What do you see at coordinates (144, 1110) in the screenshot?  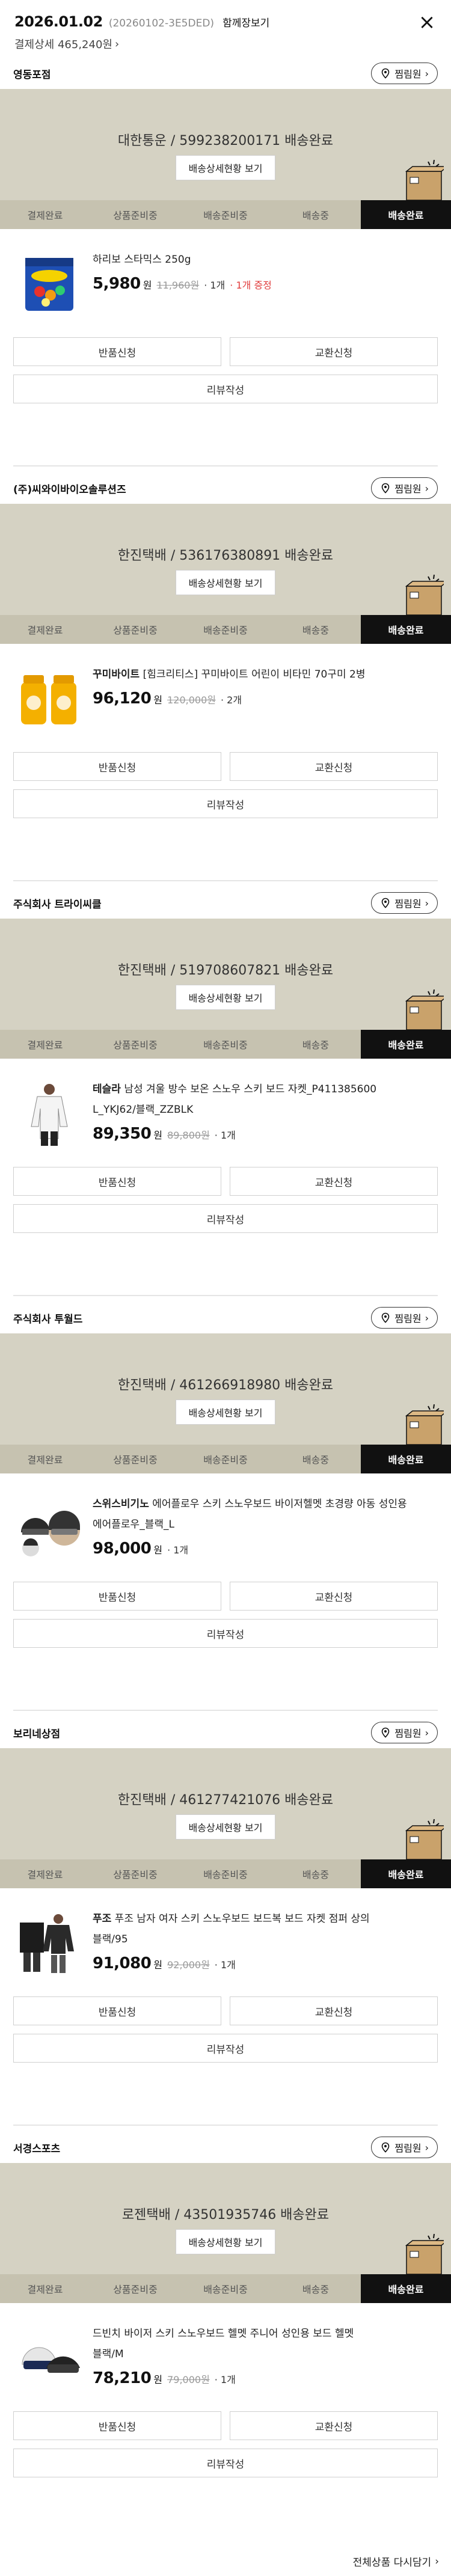 I see `product-option: L_YKJ62/블랙_ZZBLK` at bounding box center [144, 1110].